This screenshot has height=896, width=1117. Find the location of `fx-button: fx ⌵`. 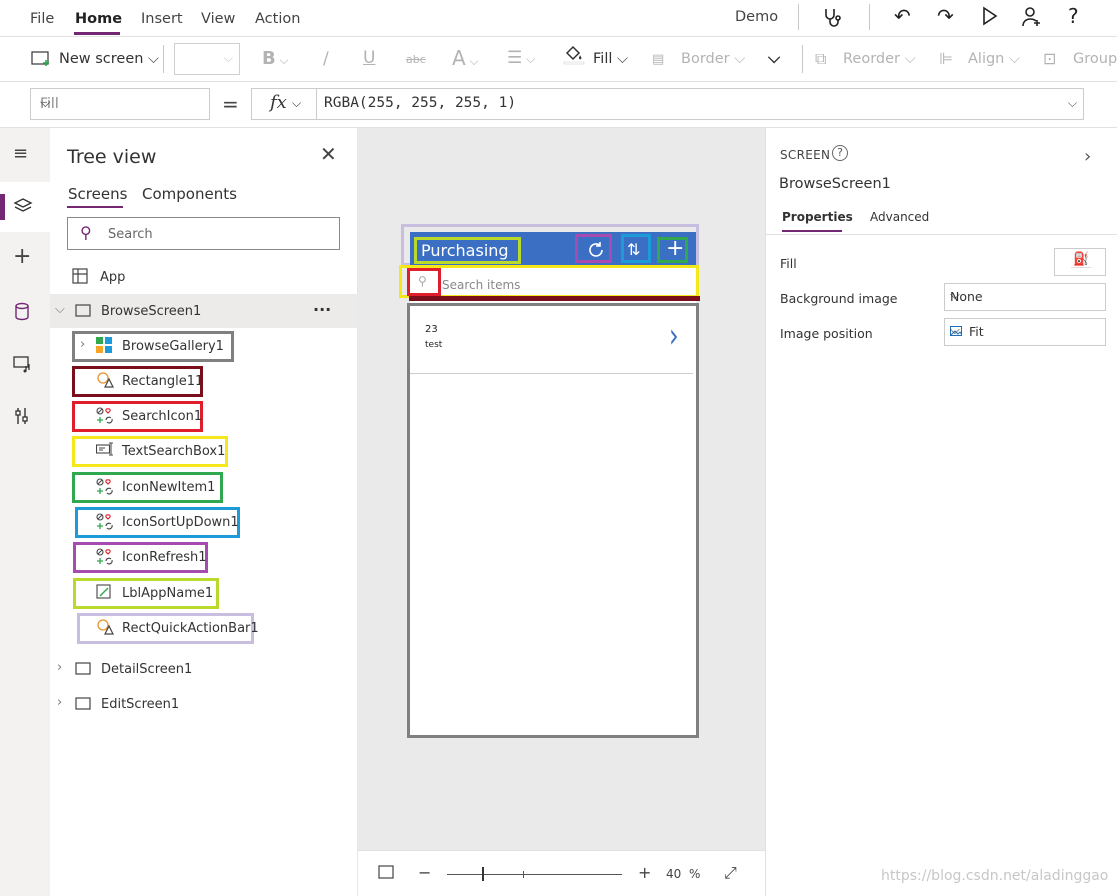

fx-button: fx ⌵ is located at coordinates (284, 104).